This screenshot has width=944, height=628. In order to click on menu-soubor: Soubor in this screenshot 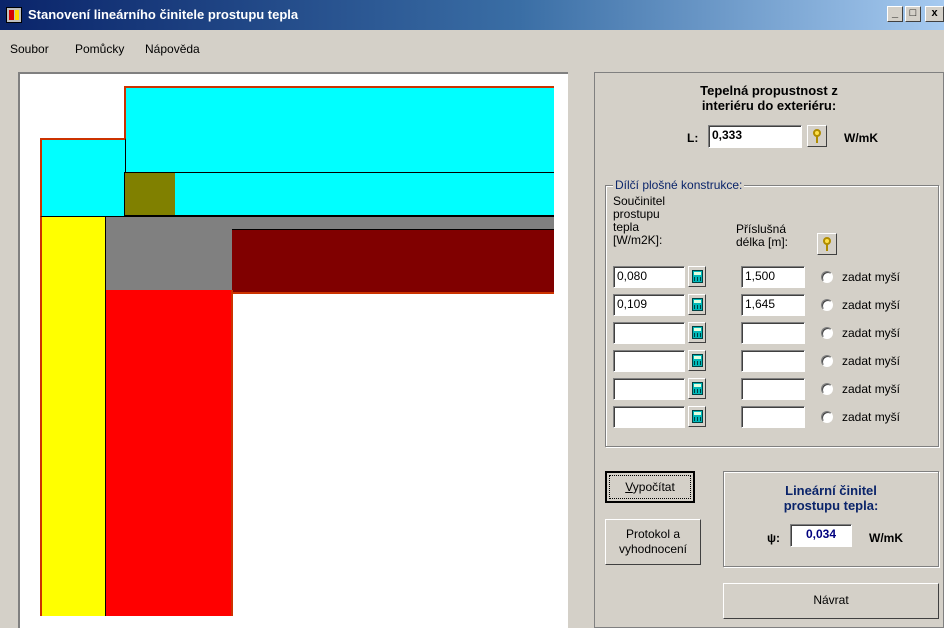, I will do `click(29, 49)`.